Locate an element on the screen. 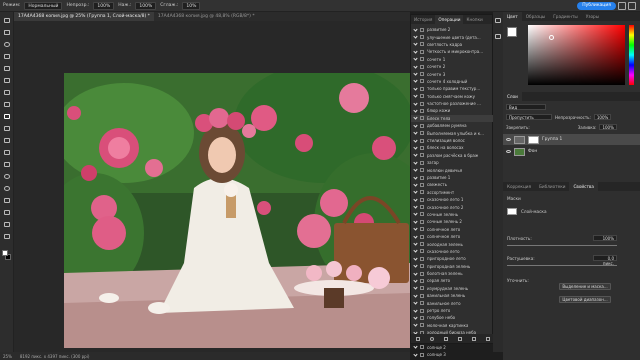 The width and height of the screenshot is (640, 360). density-field: 100% is located at coordinates (605, 238).